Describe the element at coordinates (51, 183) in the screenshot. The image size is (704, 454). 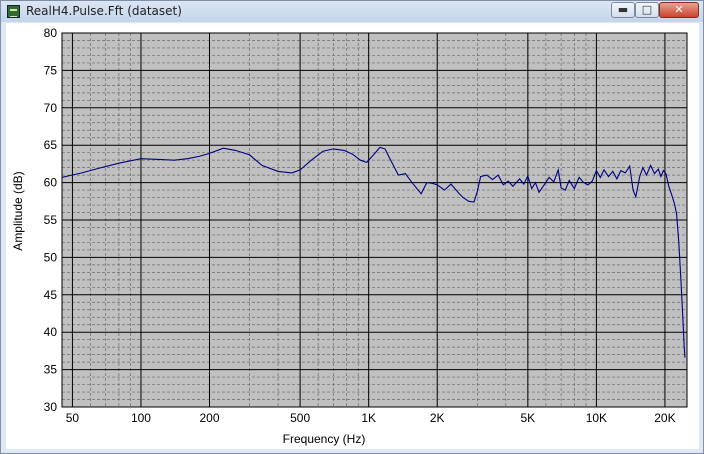
I see `y-tick-label: 60` at that location.